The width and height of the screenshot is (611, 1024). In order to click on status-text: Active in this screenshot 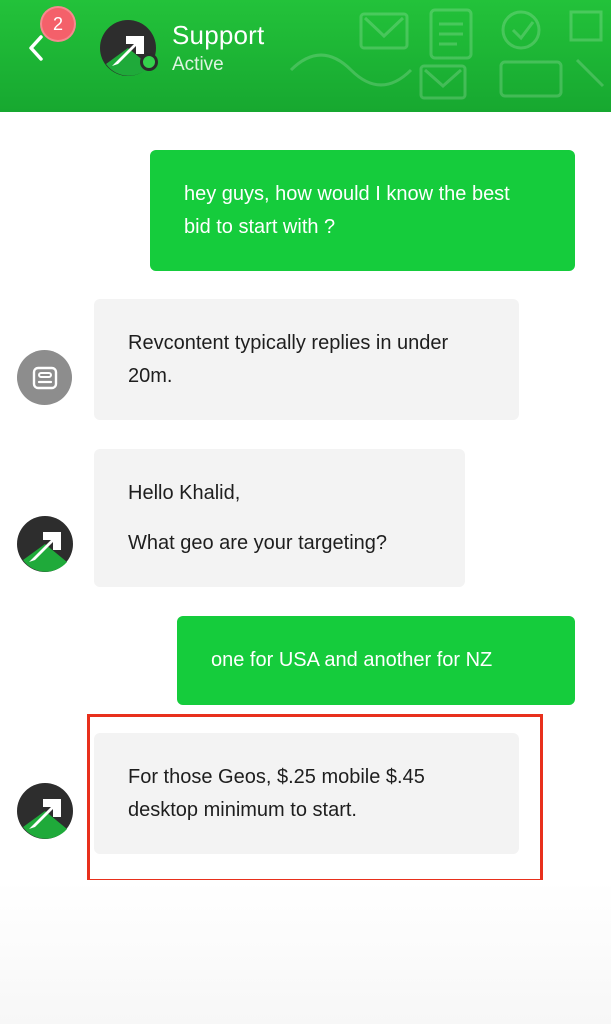, I will do `click(198, 64)`.